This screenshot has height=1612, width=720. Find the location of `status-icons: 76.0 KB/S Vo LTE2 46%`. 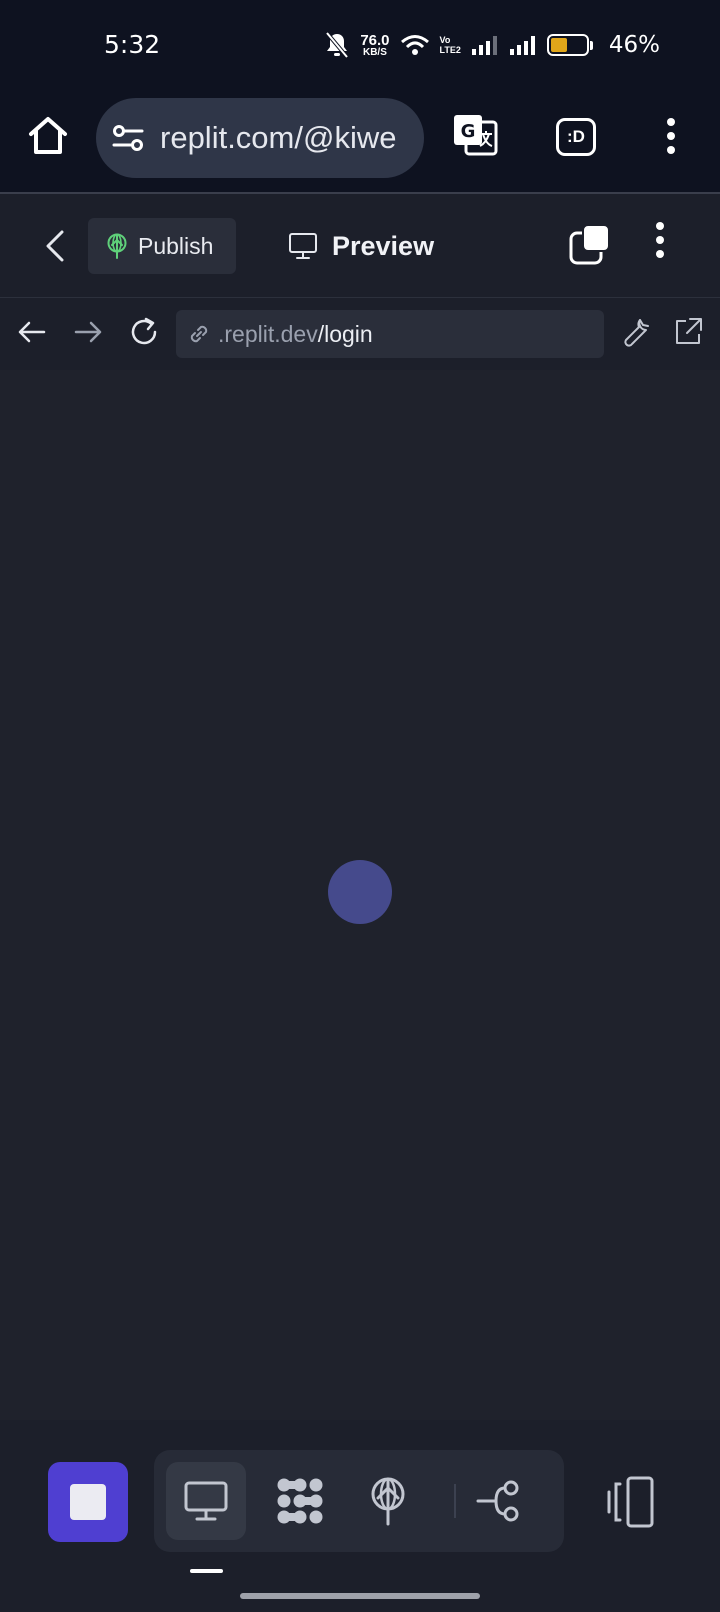

status-icons: 76.0 KB/S Vo LTE2 46% is located at coordinates (492, 45).